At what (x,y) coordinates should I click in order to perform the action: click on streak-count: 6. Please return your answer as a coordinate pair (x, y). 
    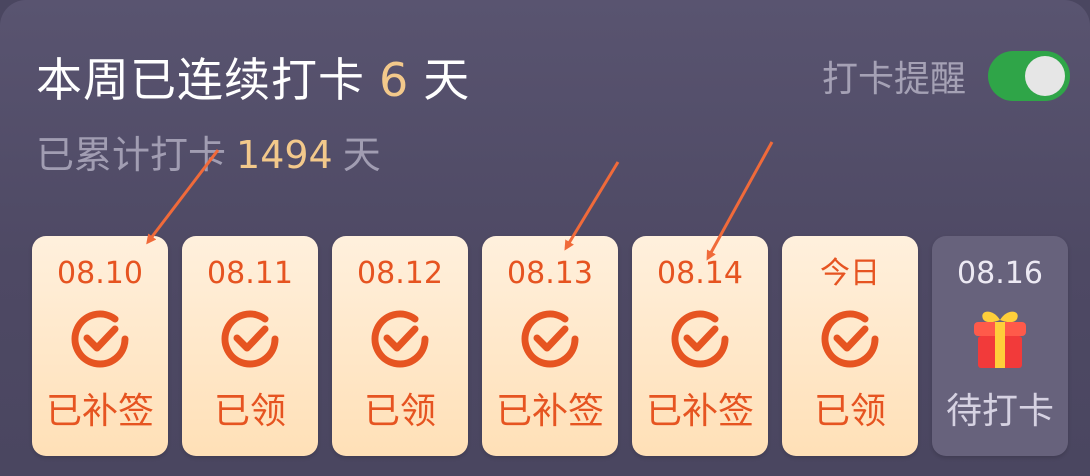
    Looking at the image, I should click on (394, 80).